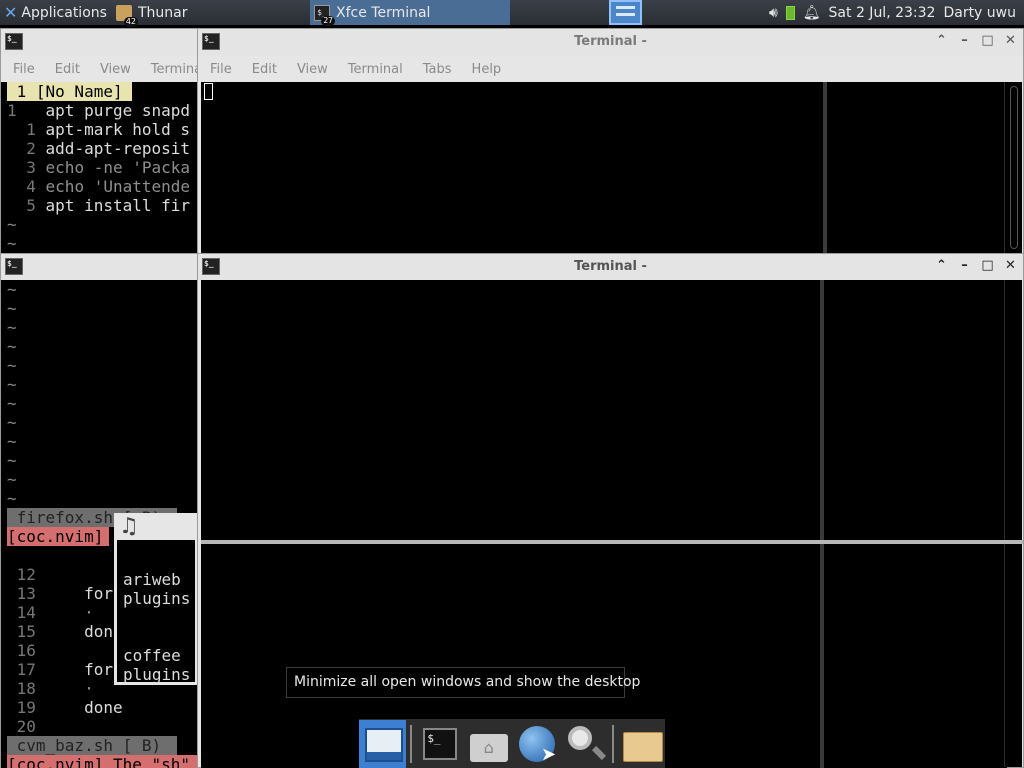  Describe the element at coordinates (437, 69) in the screenshot. I see `menu-tabs: Tabs` at that location.